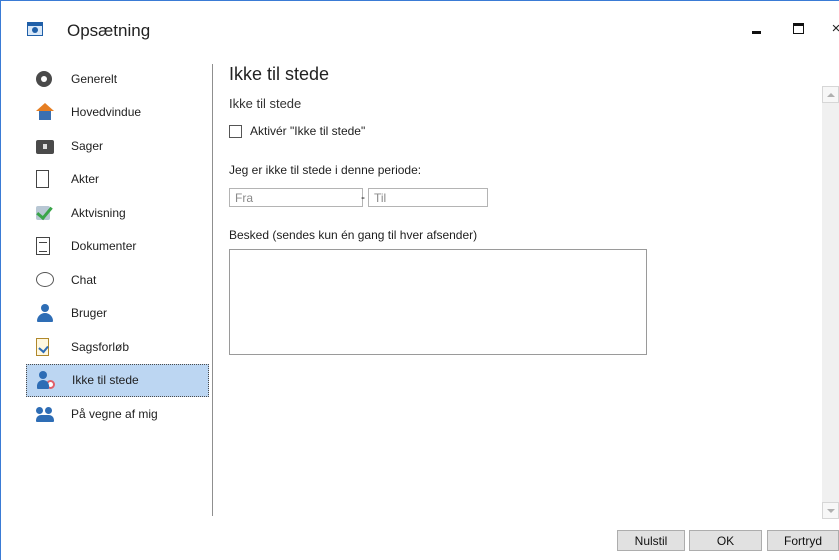 The width and height of the screenshot is (839, 560). Describe the element at coordinates (45, 280) in the screenshot. I see `chat-bubble-icon` at that location.